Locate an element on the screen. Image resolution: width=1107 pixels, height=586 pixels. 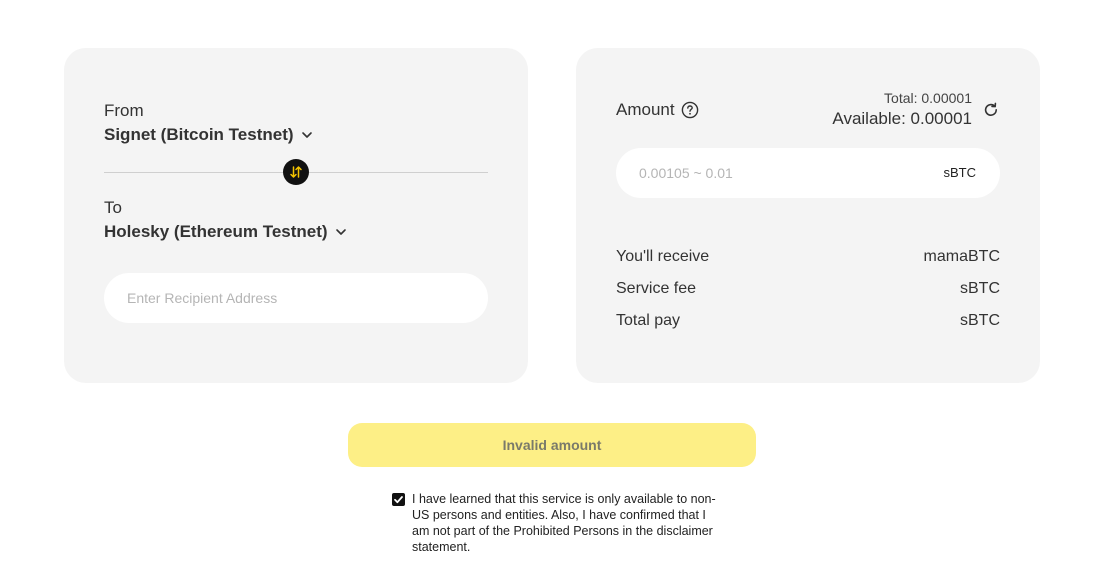
amount-unit: sBTC is located at coordinates (960, 172).